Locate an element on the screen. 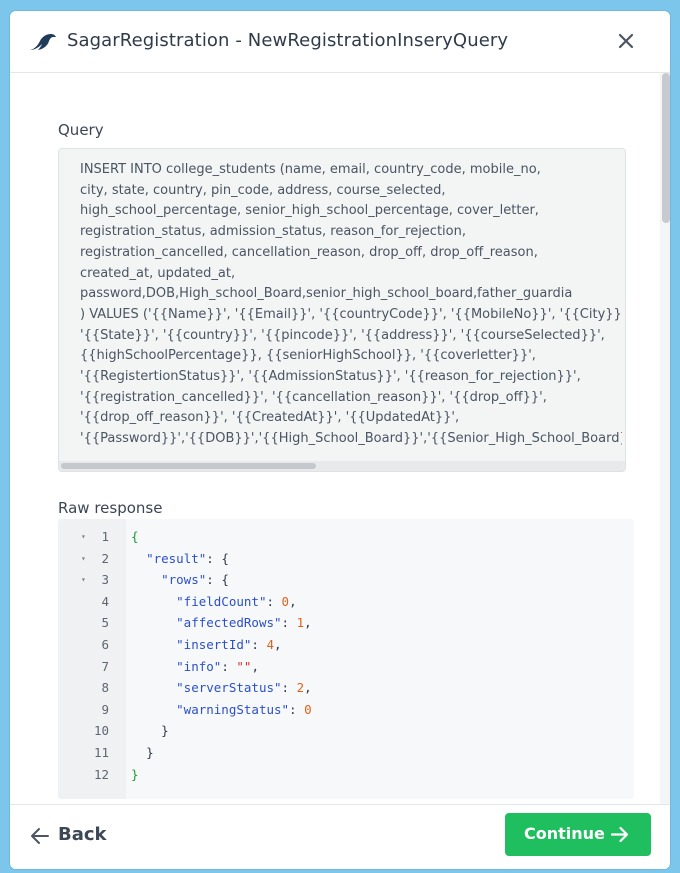 The height and width of the screenshot is (873, 680). back-button-label: Back is located at coordinates (82, 834).